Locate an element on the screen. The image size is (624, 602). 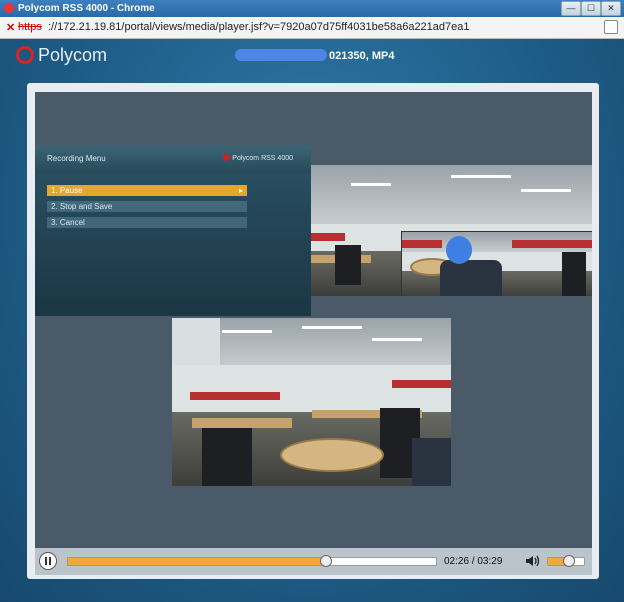
video-pip is located at coordinates (496, 263).